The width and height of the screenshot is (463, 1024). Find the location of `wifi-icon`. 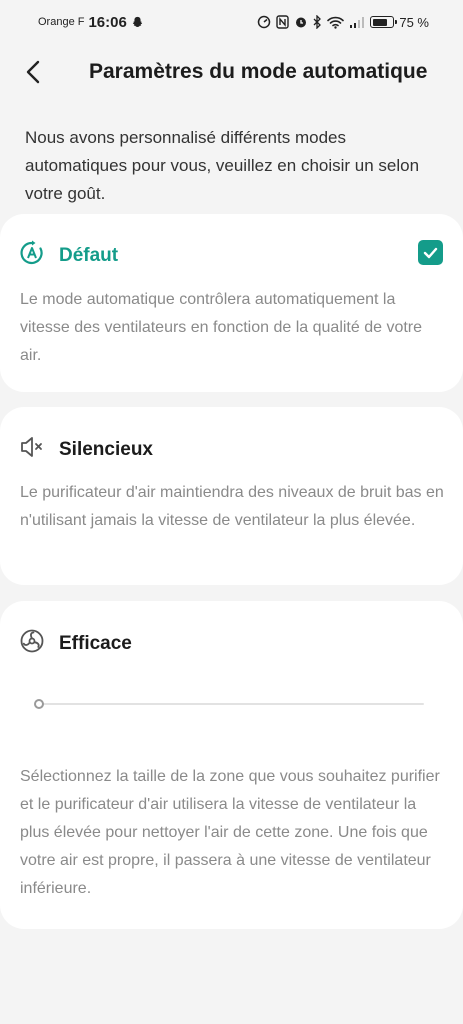

wifi-icon is located at coordinates (336, 22).